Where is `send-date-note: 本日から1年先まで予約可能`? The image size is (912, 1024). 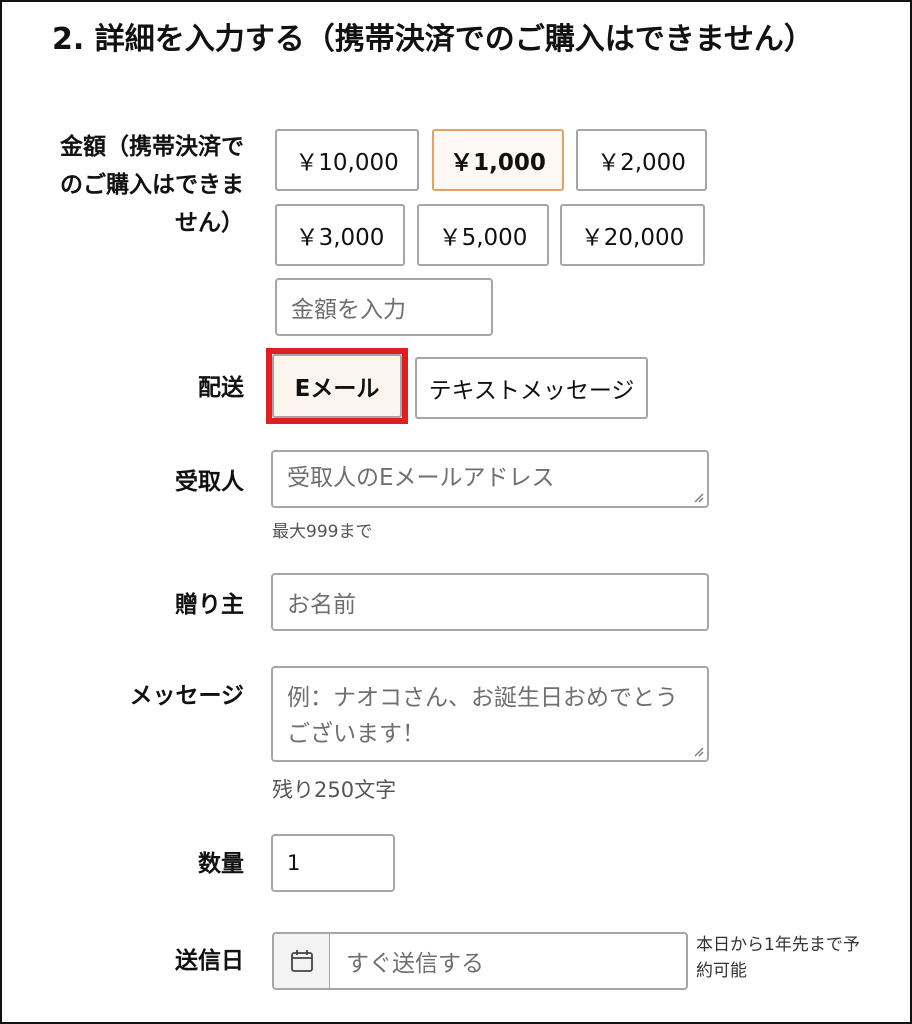
send-date-note: 本日から1年先まで予約可能 is located at coordinates (778, 958).